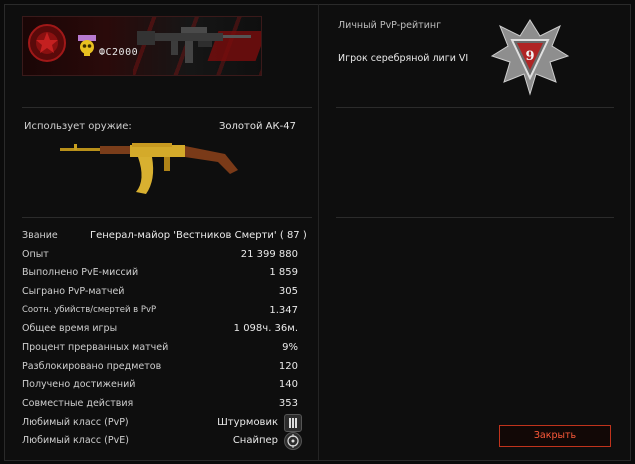 Image resolution: width=635 pixels, height=464 pixels. I want to click on silver-league-badge-icon: 9, so click(530, 57).